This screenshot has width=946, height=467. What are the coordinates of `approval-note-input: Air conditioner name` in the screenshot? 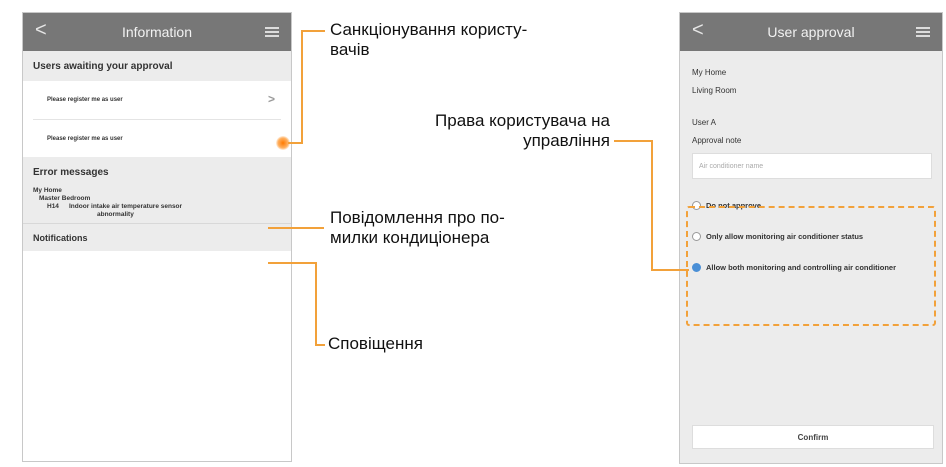 It's located at (812, 166).